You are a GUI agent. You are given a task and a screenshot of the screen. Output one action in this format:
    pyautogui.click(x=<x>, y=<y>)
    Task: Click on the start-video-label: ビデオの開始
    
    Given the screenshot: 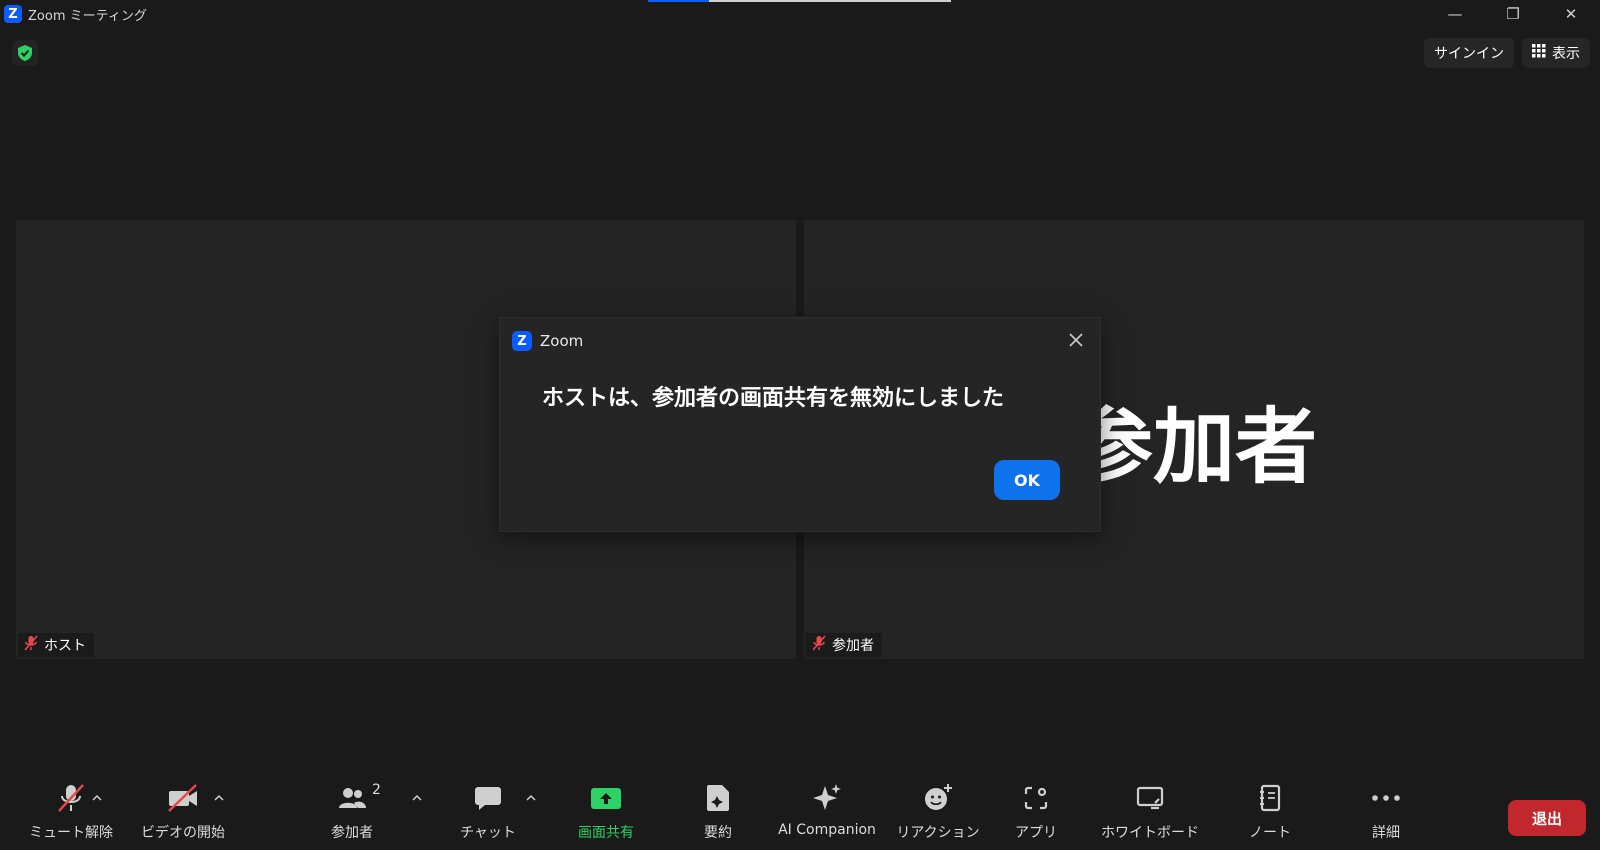 What is the action you would take?
    pyautogui.click(x=183, y=833)
    